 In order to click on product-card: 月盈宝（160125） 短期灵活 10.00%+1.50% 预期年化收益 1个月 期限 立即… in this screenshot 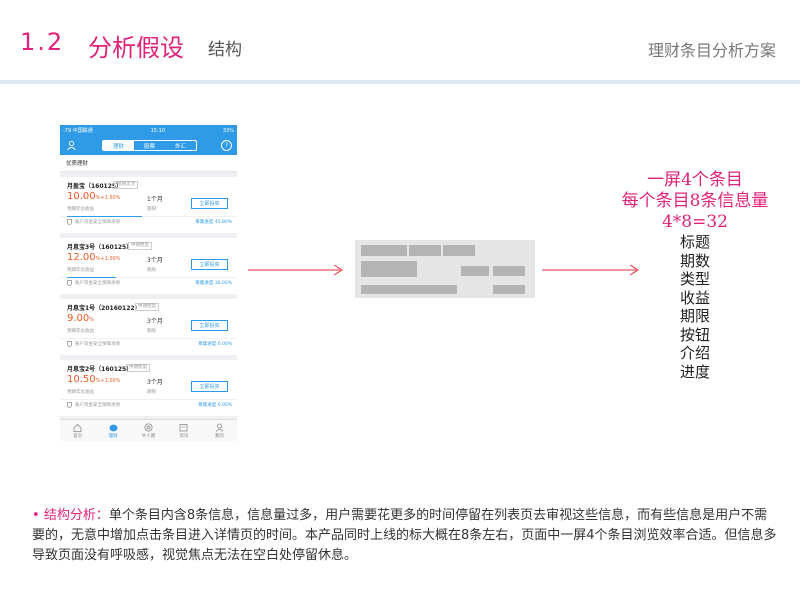, I will do `click(148, 205)`.